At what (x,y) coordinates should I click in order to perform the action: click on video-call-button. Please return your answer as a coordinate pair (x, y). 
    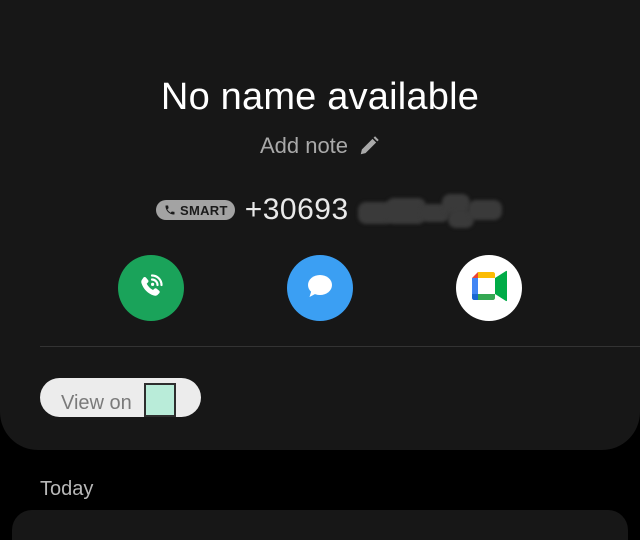
    Looking at the image, I should click on (489, 288).